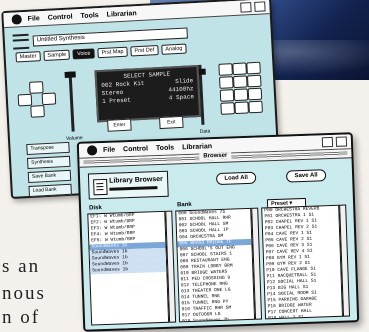 The height and width of the screenshot is (332, 369). Describe the element at coordinates (49, 176) in the screenshot. I see `save-bank-button: Save Bank` at that location.